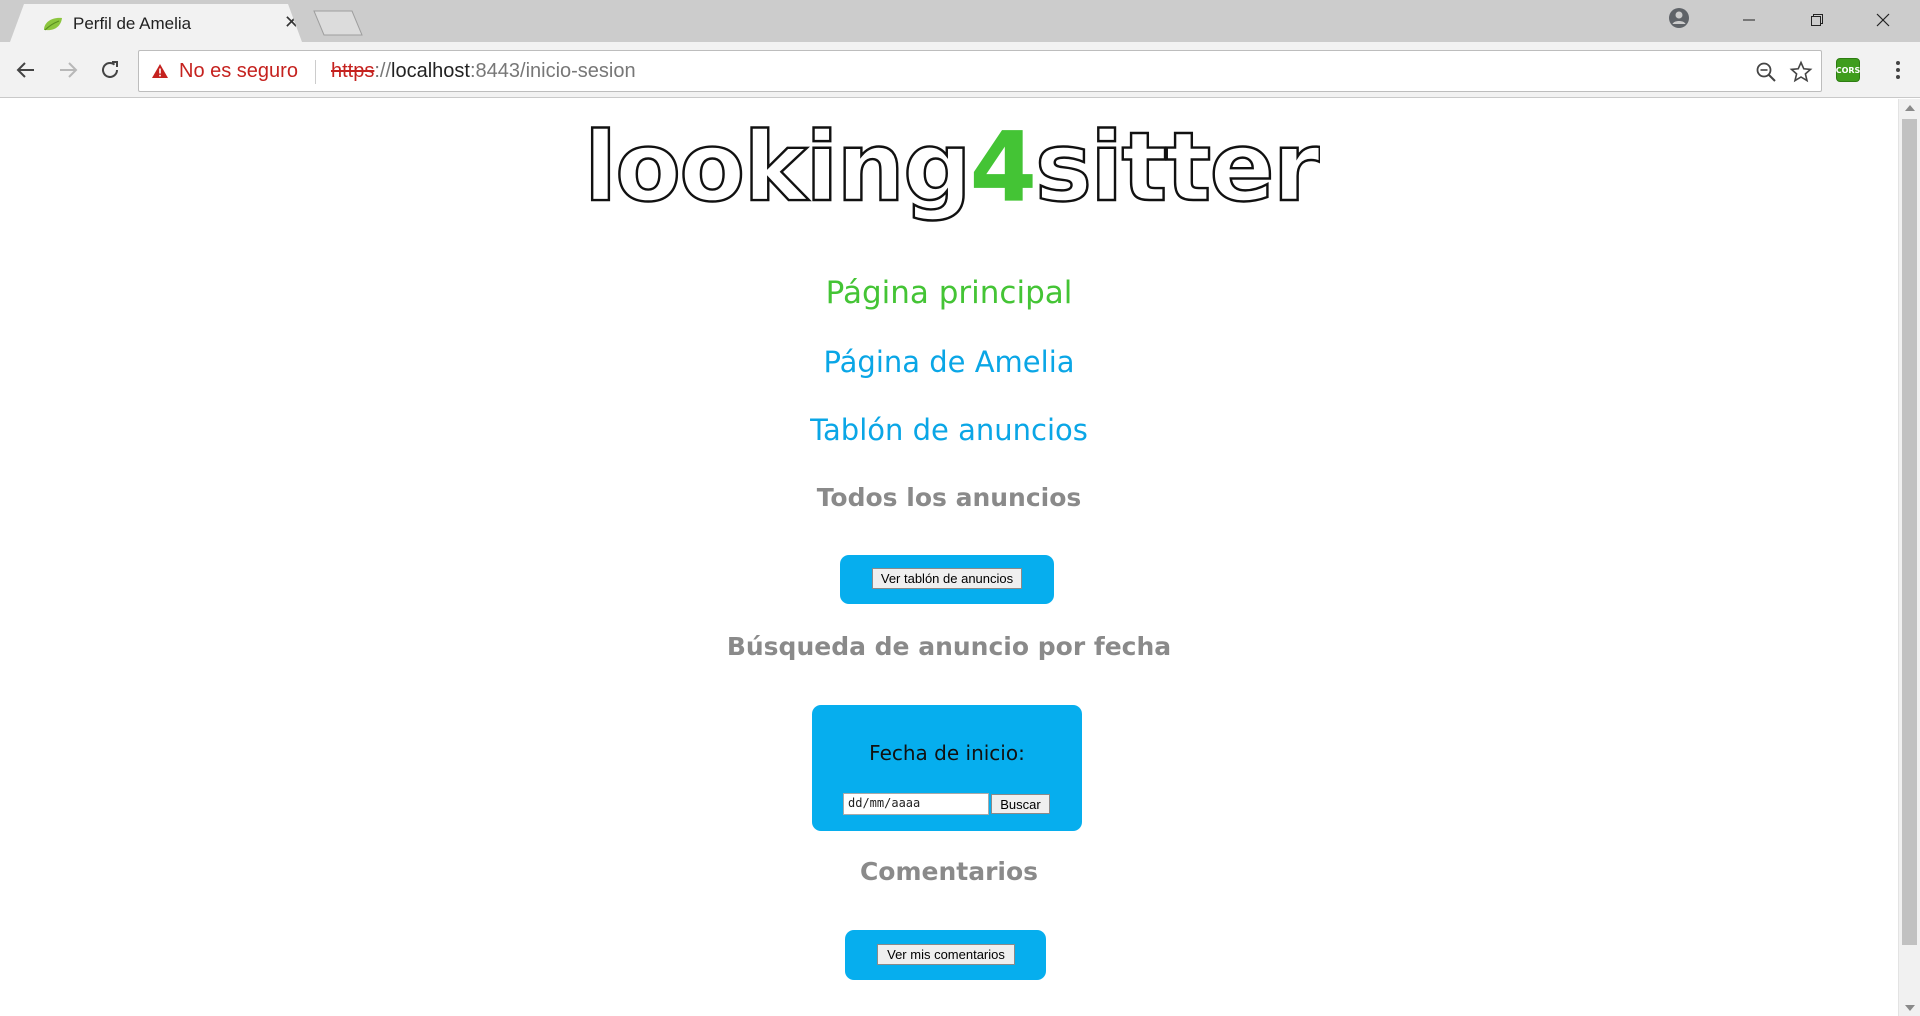  I want to click on profile-page-link: Página de Amelia, so click(949, 362).